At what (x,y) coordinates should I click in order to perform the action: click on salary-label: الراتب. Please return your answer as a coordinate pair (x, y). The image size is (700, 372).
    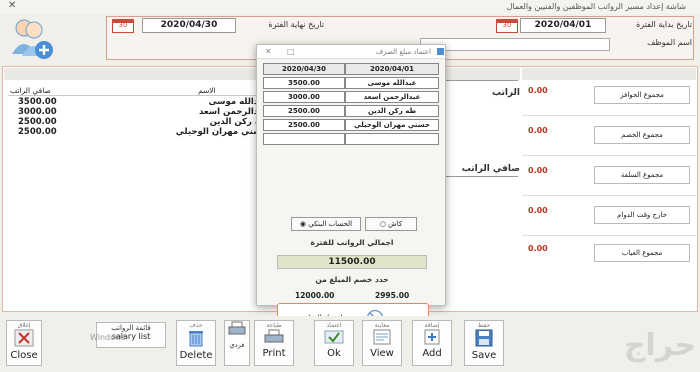
    Looking at the image, I should click on (505, 93).